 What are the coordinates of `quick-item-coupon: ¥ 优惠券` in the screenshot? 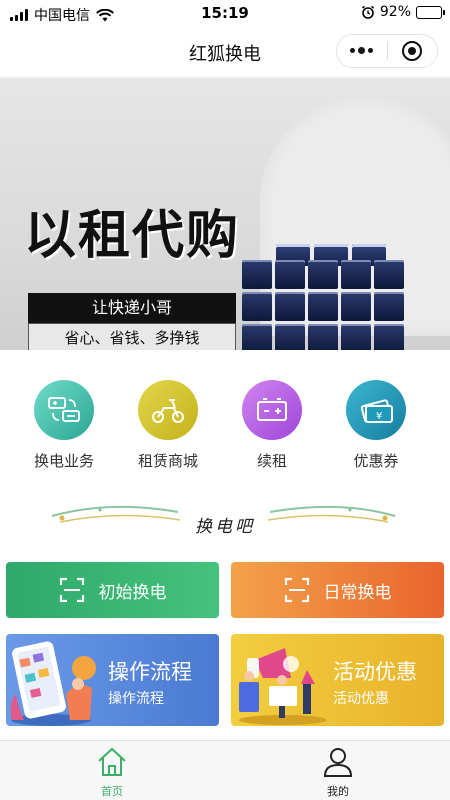 It's located at (376, 425).